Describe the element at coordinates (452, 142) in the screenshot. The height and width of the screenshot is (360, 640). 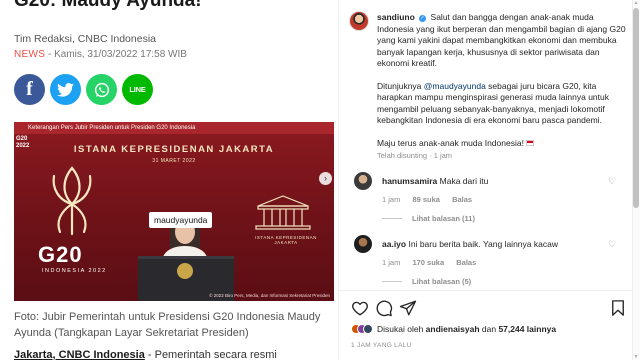
I see `caption-paragraph-3: Maju terus anak-anak muda Indonesia!` at that location.